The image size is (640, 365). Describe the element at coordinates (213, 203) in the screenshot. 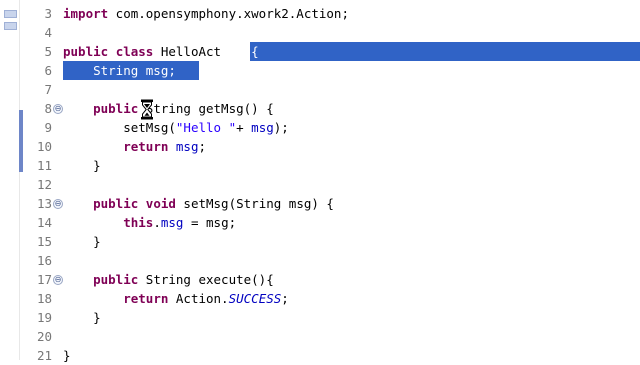

I see `code-text: public void setMsg(String msg) {` at that location.